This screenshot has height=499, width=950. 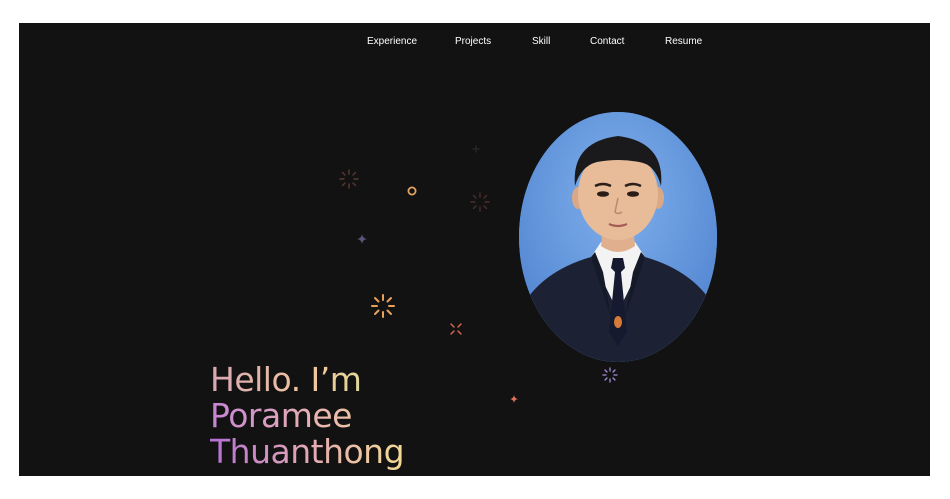 I want to click on top-navigation: Experience Projects Skill Contact Resume, so click(x=474, y=42).